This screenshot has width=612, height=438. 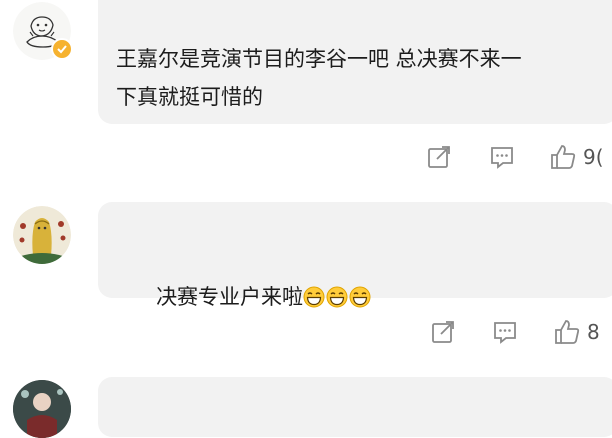 I want to click on comment-actions: 8, so click(x=306, y=332).